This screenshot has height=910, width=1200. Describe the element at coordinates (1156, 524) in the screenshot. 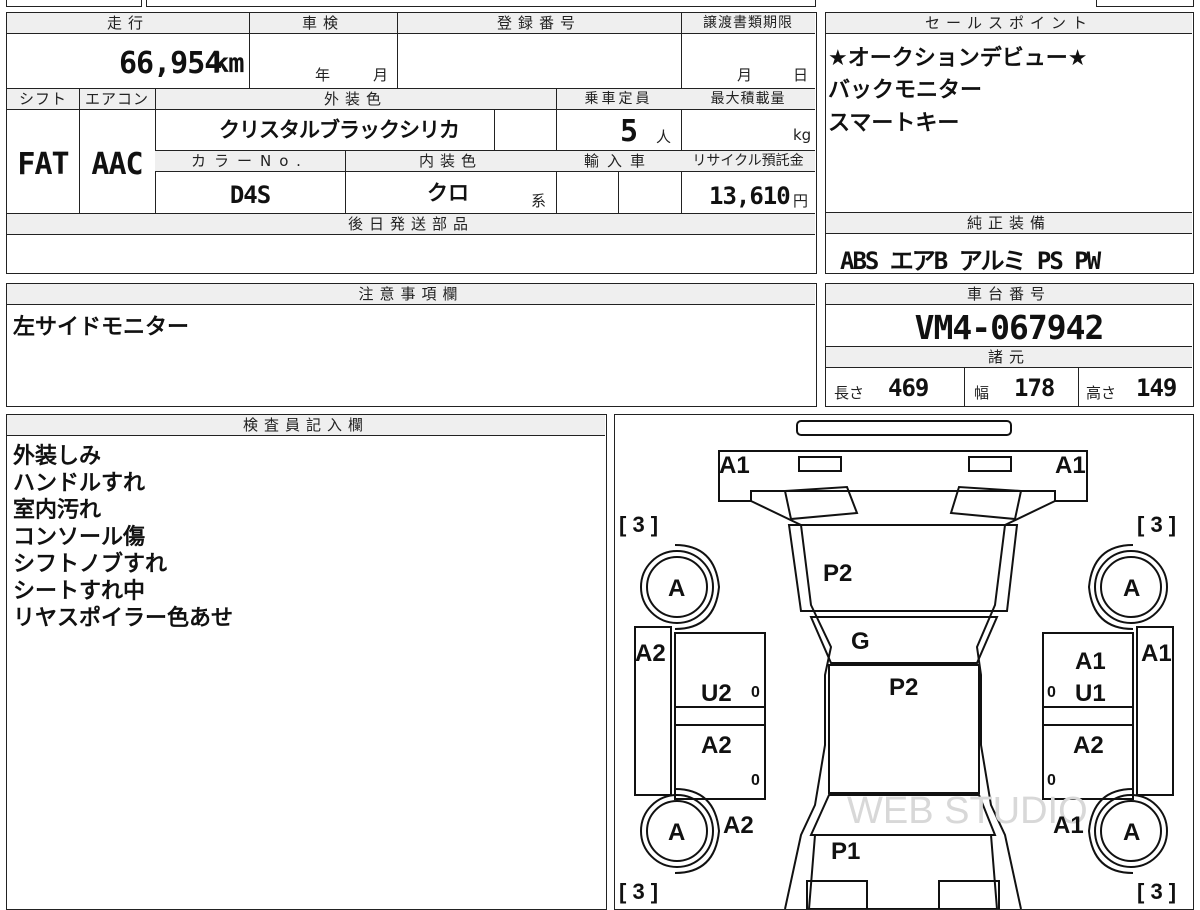

I see `bracket-front-right: [ 3 ]` at that location.